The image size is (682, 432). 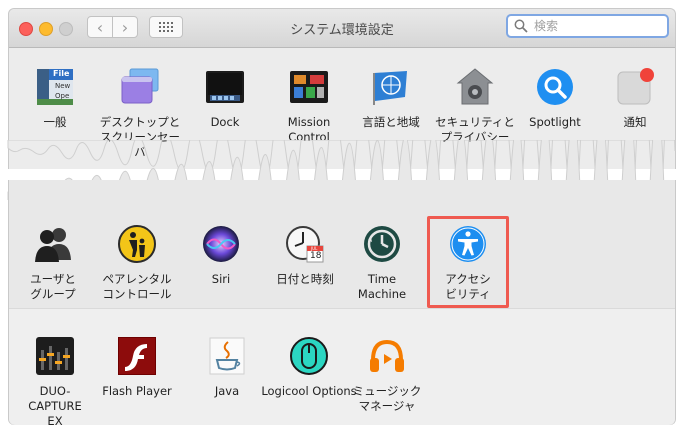 I want to click on pane-label: Java, so click(x=227, y=391).